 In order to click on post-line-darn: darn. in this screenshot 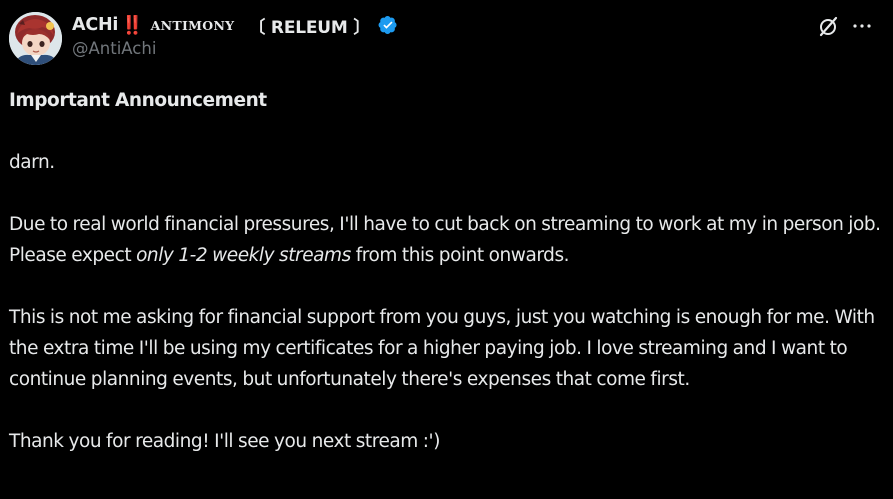, I will do `click(32, 162)`.